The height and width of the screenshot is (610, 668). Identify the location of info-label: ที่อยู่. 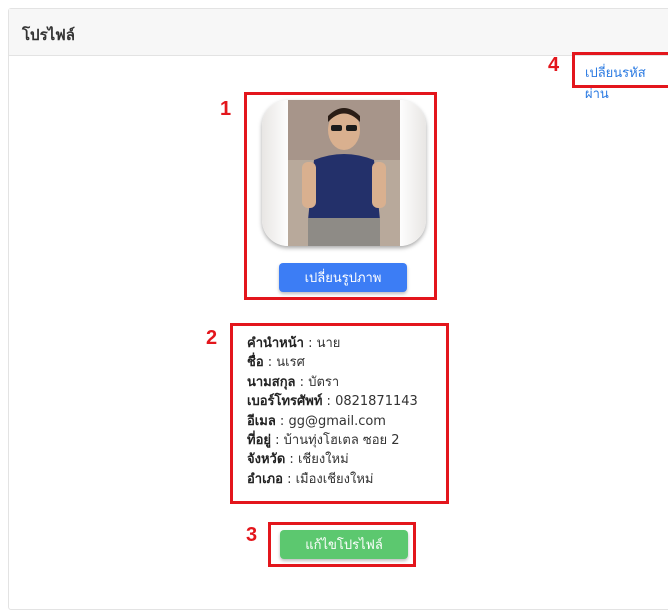
(259, 441).